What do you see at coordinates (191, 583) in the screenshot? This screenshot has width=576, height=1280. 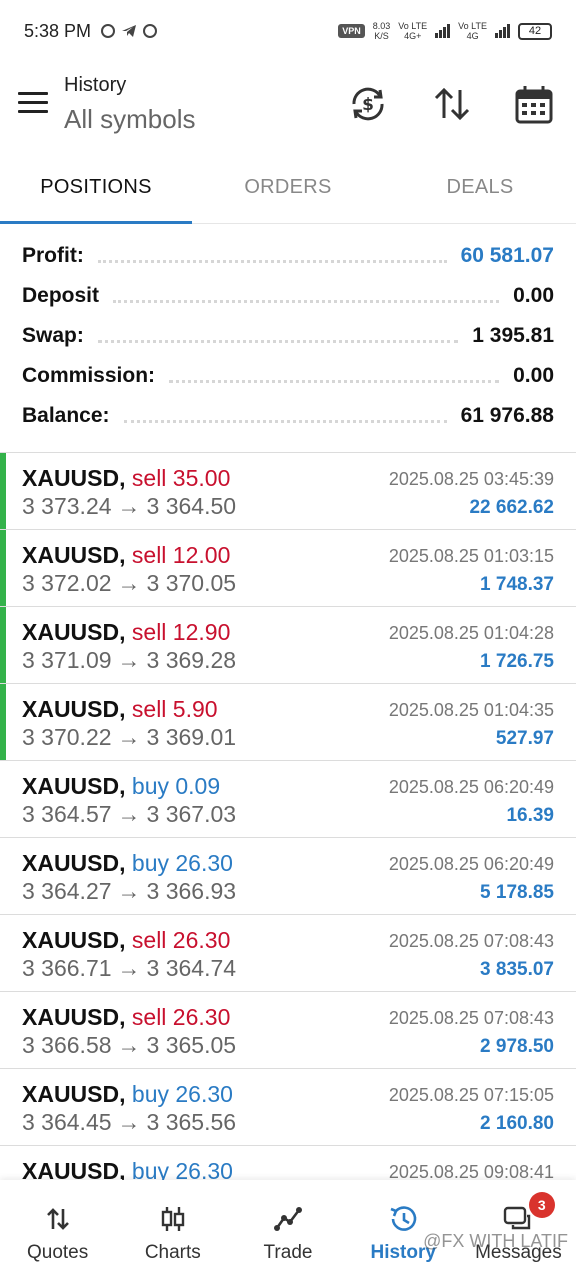 I see `close-price: 3 370.05` at bounding box center [191, 583].